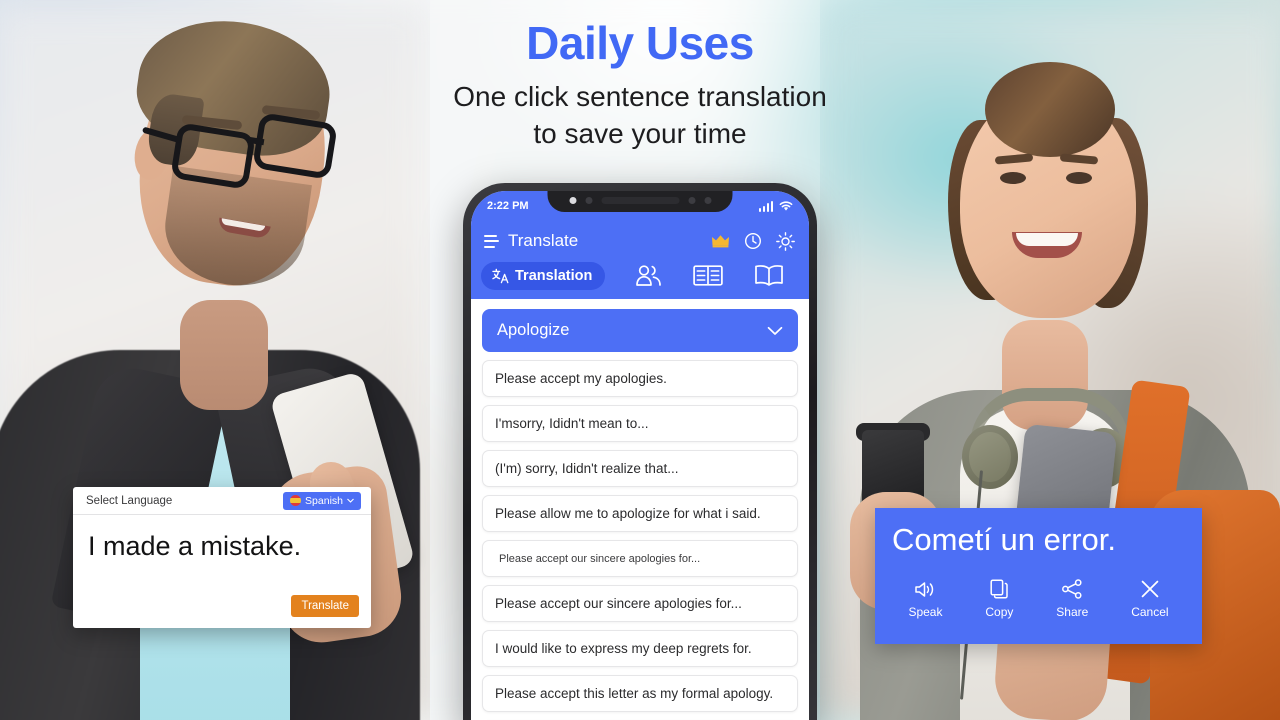  What do you see at coordinates (1072, 589) in the screenshot?
I see `share-nodes-icon` at bounding box center [1072, 589].